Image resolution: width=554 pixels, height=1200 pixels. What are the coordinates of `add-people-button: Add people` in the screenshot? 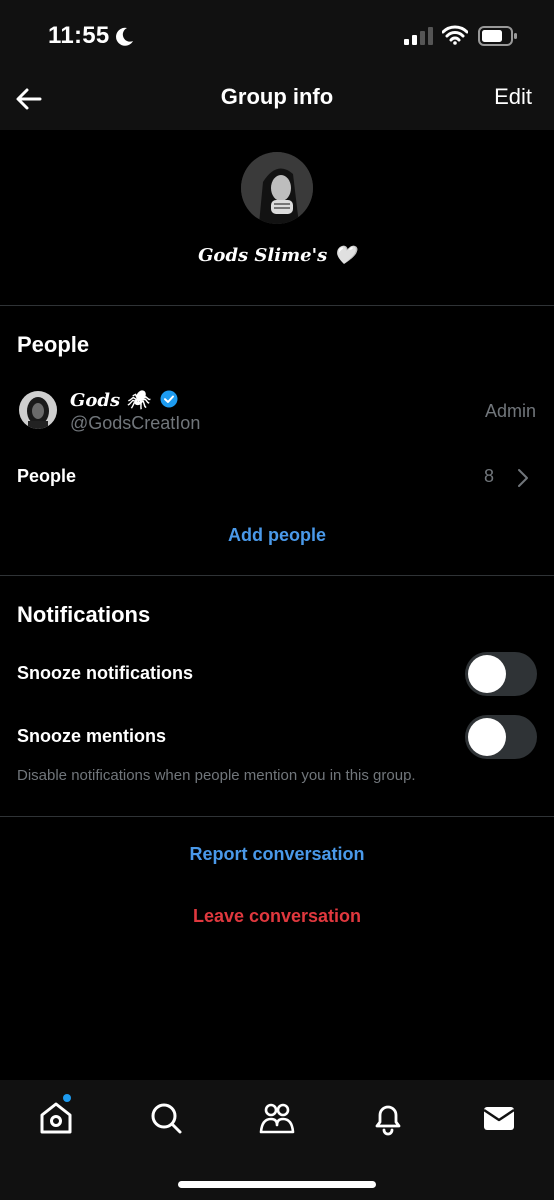 It's located at (277, 535).